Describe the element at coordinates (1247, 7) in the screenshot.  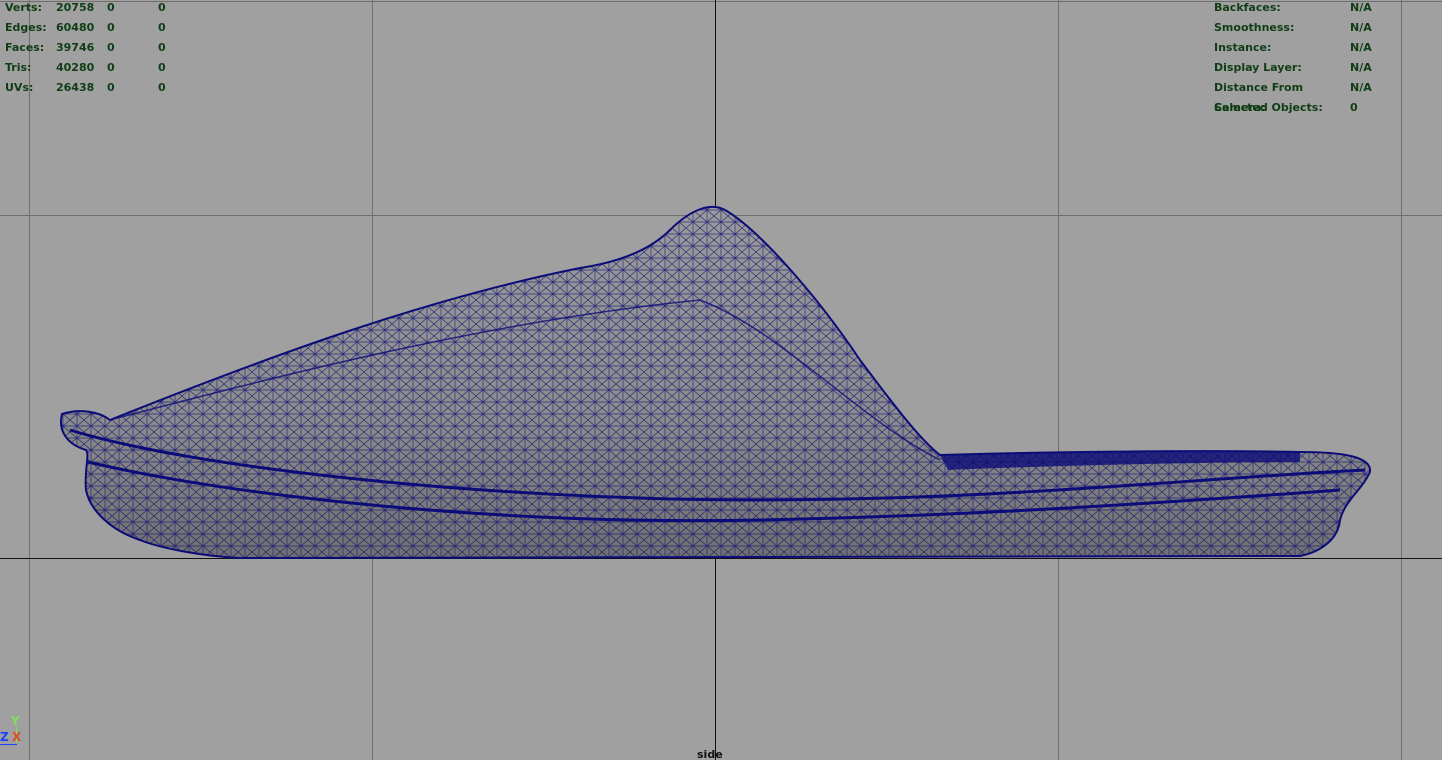
I see `info-label: Backfaces:` at that location.